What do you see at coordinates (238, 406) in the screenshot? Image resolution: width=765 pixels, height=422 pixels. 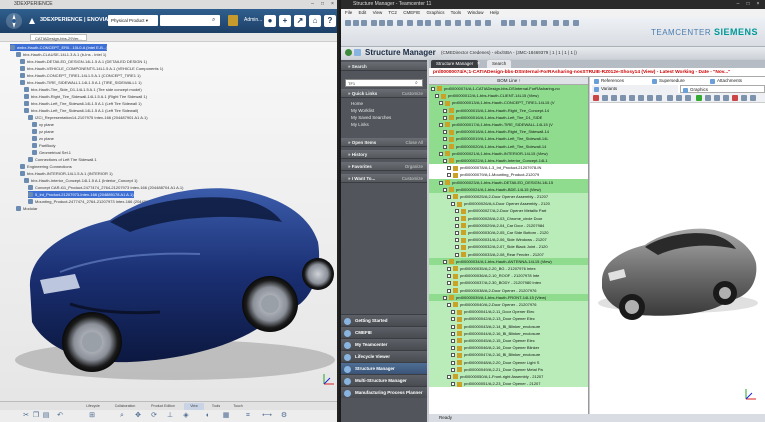 I see `tab-touch: Touch` at bounding box center [238, 406].